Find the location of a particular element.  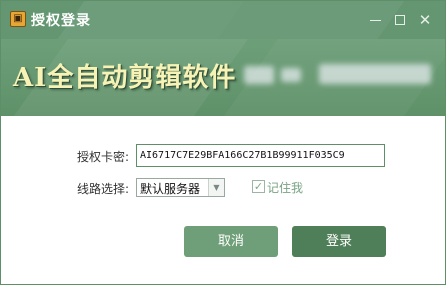

minimize-button is located at coordinates (375, 20).